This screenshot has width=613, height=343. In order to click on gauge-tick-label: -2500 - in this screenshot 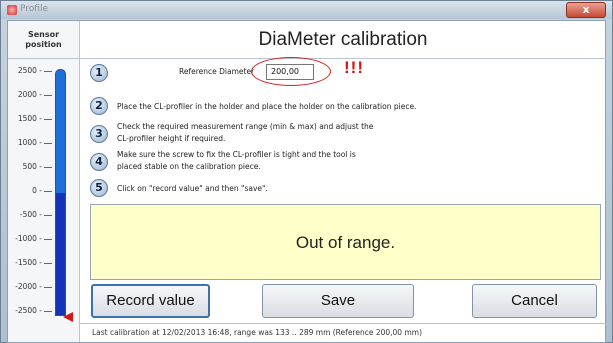, I will do `click(28, 310)`.